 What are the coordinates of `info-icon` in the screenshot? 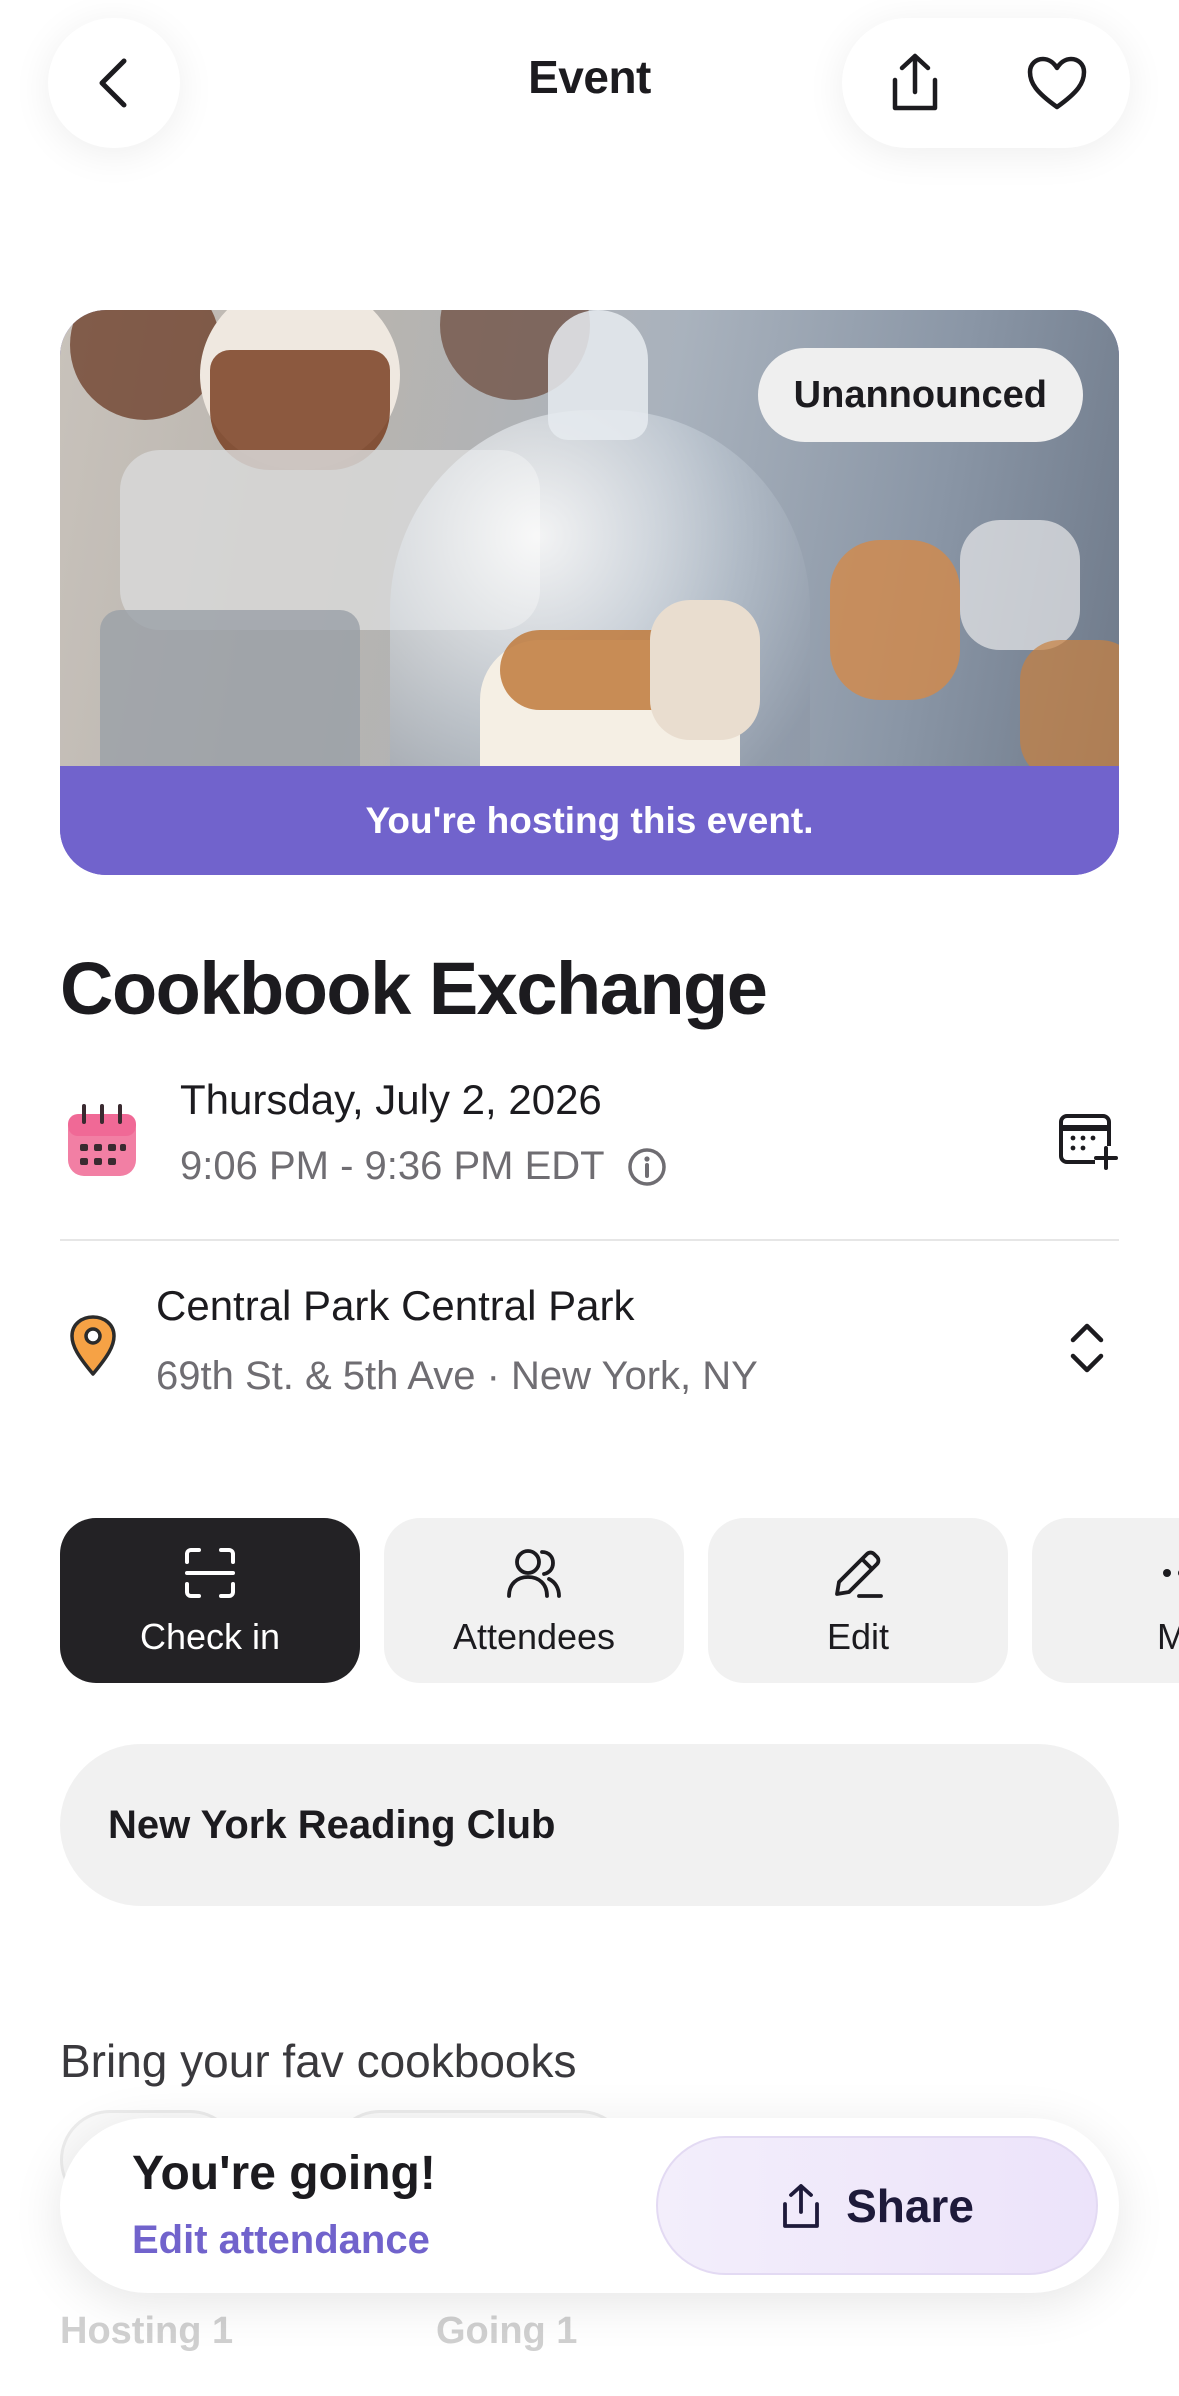 It's located at (647, 1167).